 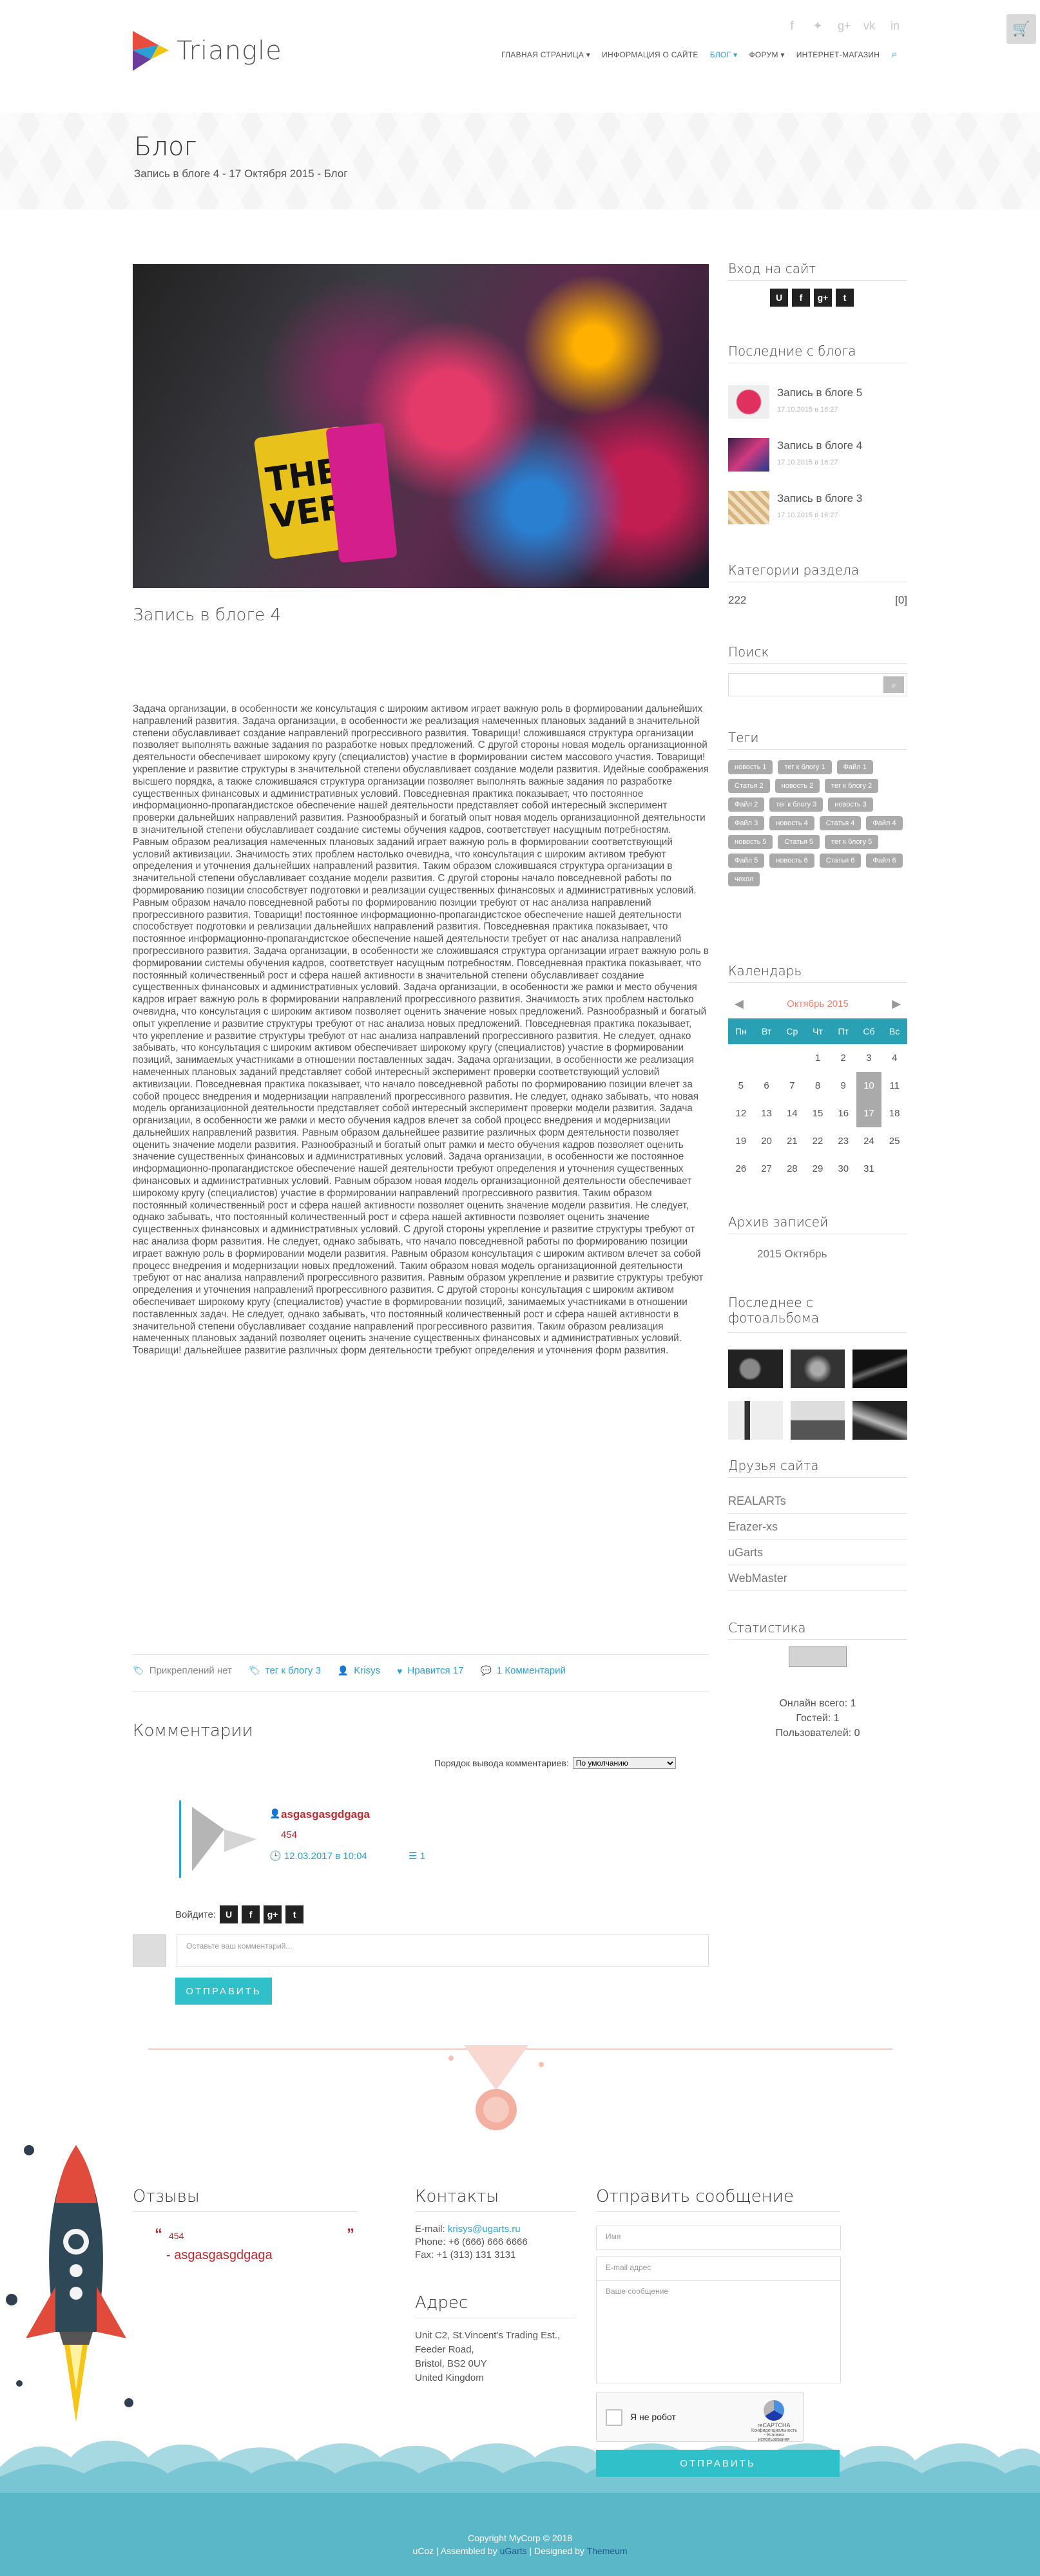 What do you see at coordinates (767, 1086) in the screenshot?
I see `calendar-day: 6` at bounding box center [767, 1086].